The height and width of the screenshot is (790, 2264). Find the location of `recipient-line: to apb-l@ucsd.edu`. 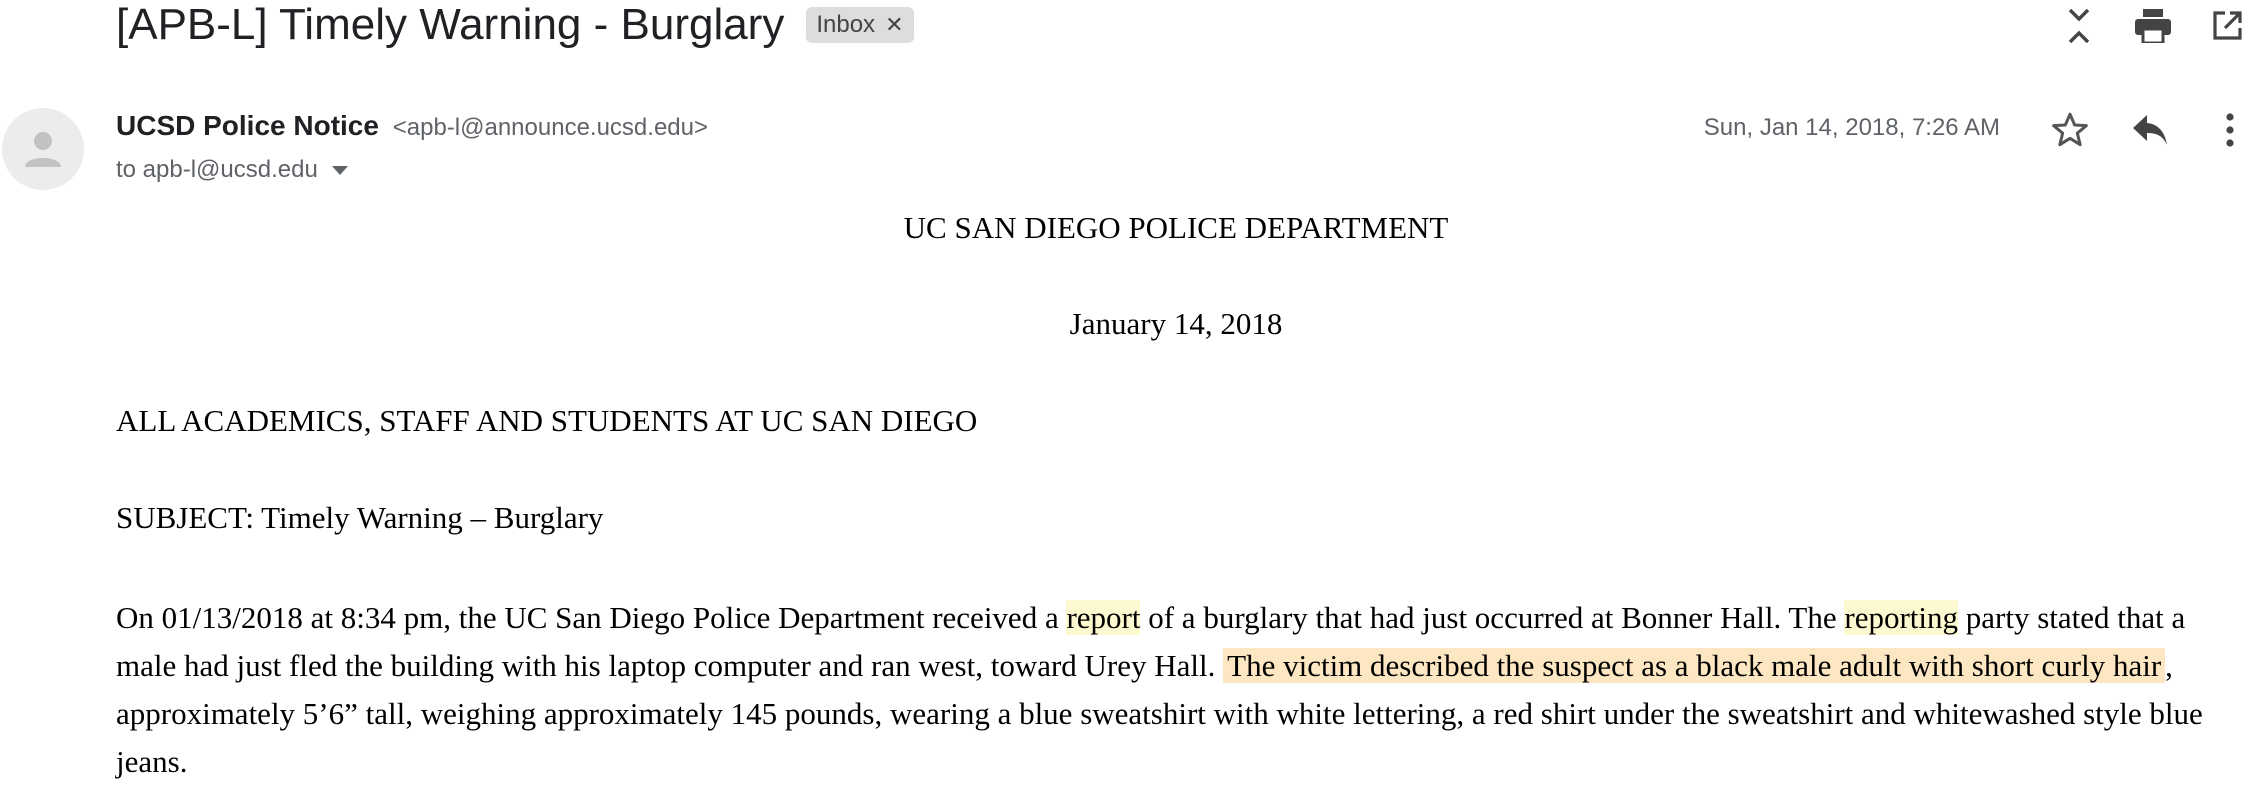

recipient-line: to apb-l@ucsd.edu is located at coordinates (232, 170).